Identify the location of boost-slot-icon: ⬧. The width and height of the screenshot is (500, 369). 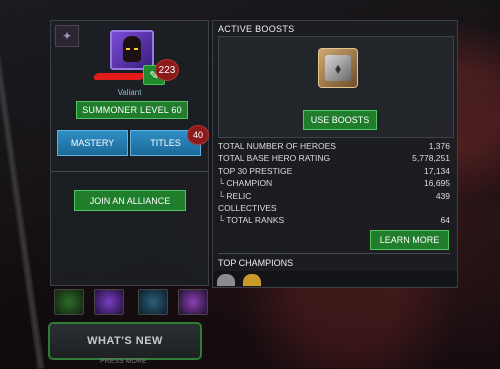
(338, 68).